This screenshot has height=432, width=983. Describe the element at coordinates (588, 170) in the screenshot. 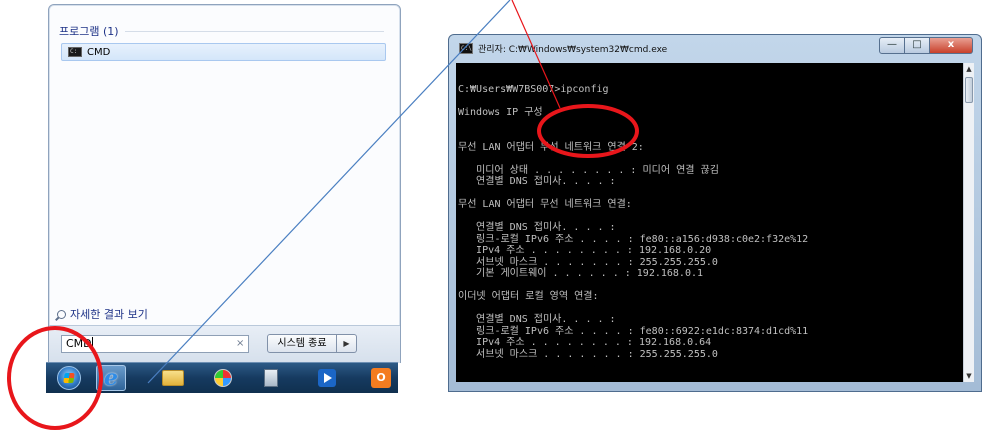

I see `console-line: 미디어 상태 . . . . . . . . : 미디어 연결 끊김` at that location.